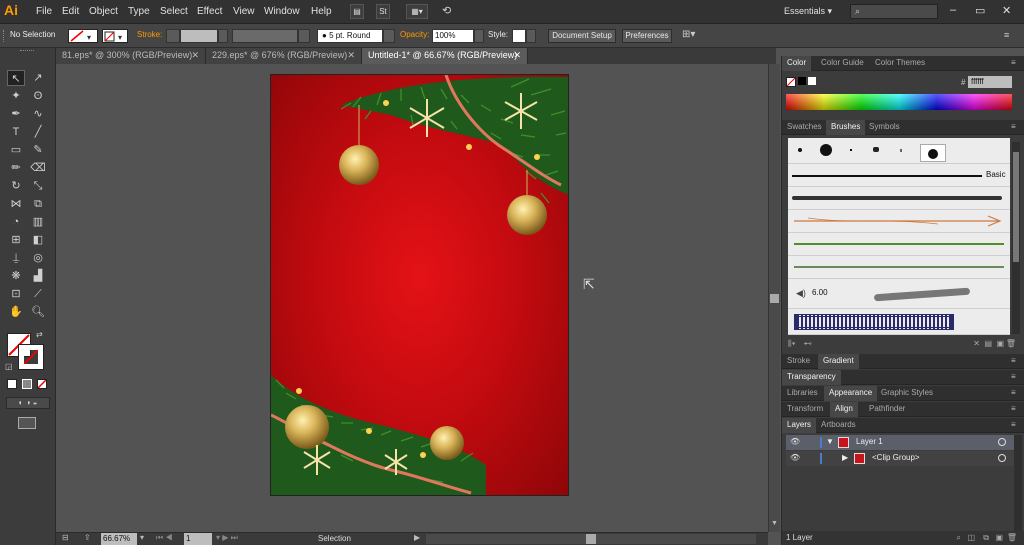  What do you see at coordinates (887, 409) in the screenshot?
I see `tab-pathfinder: Pathfinder` at bounding box center [887, 409].